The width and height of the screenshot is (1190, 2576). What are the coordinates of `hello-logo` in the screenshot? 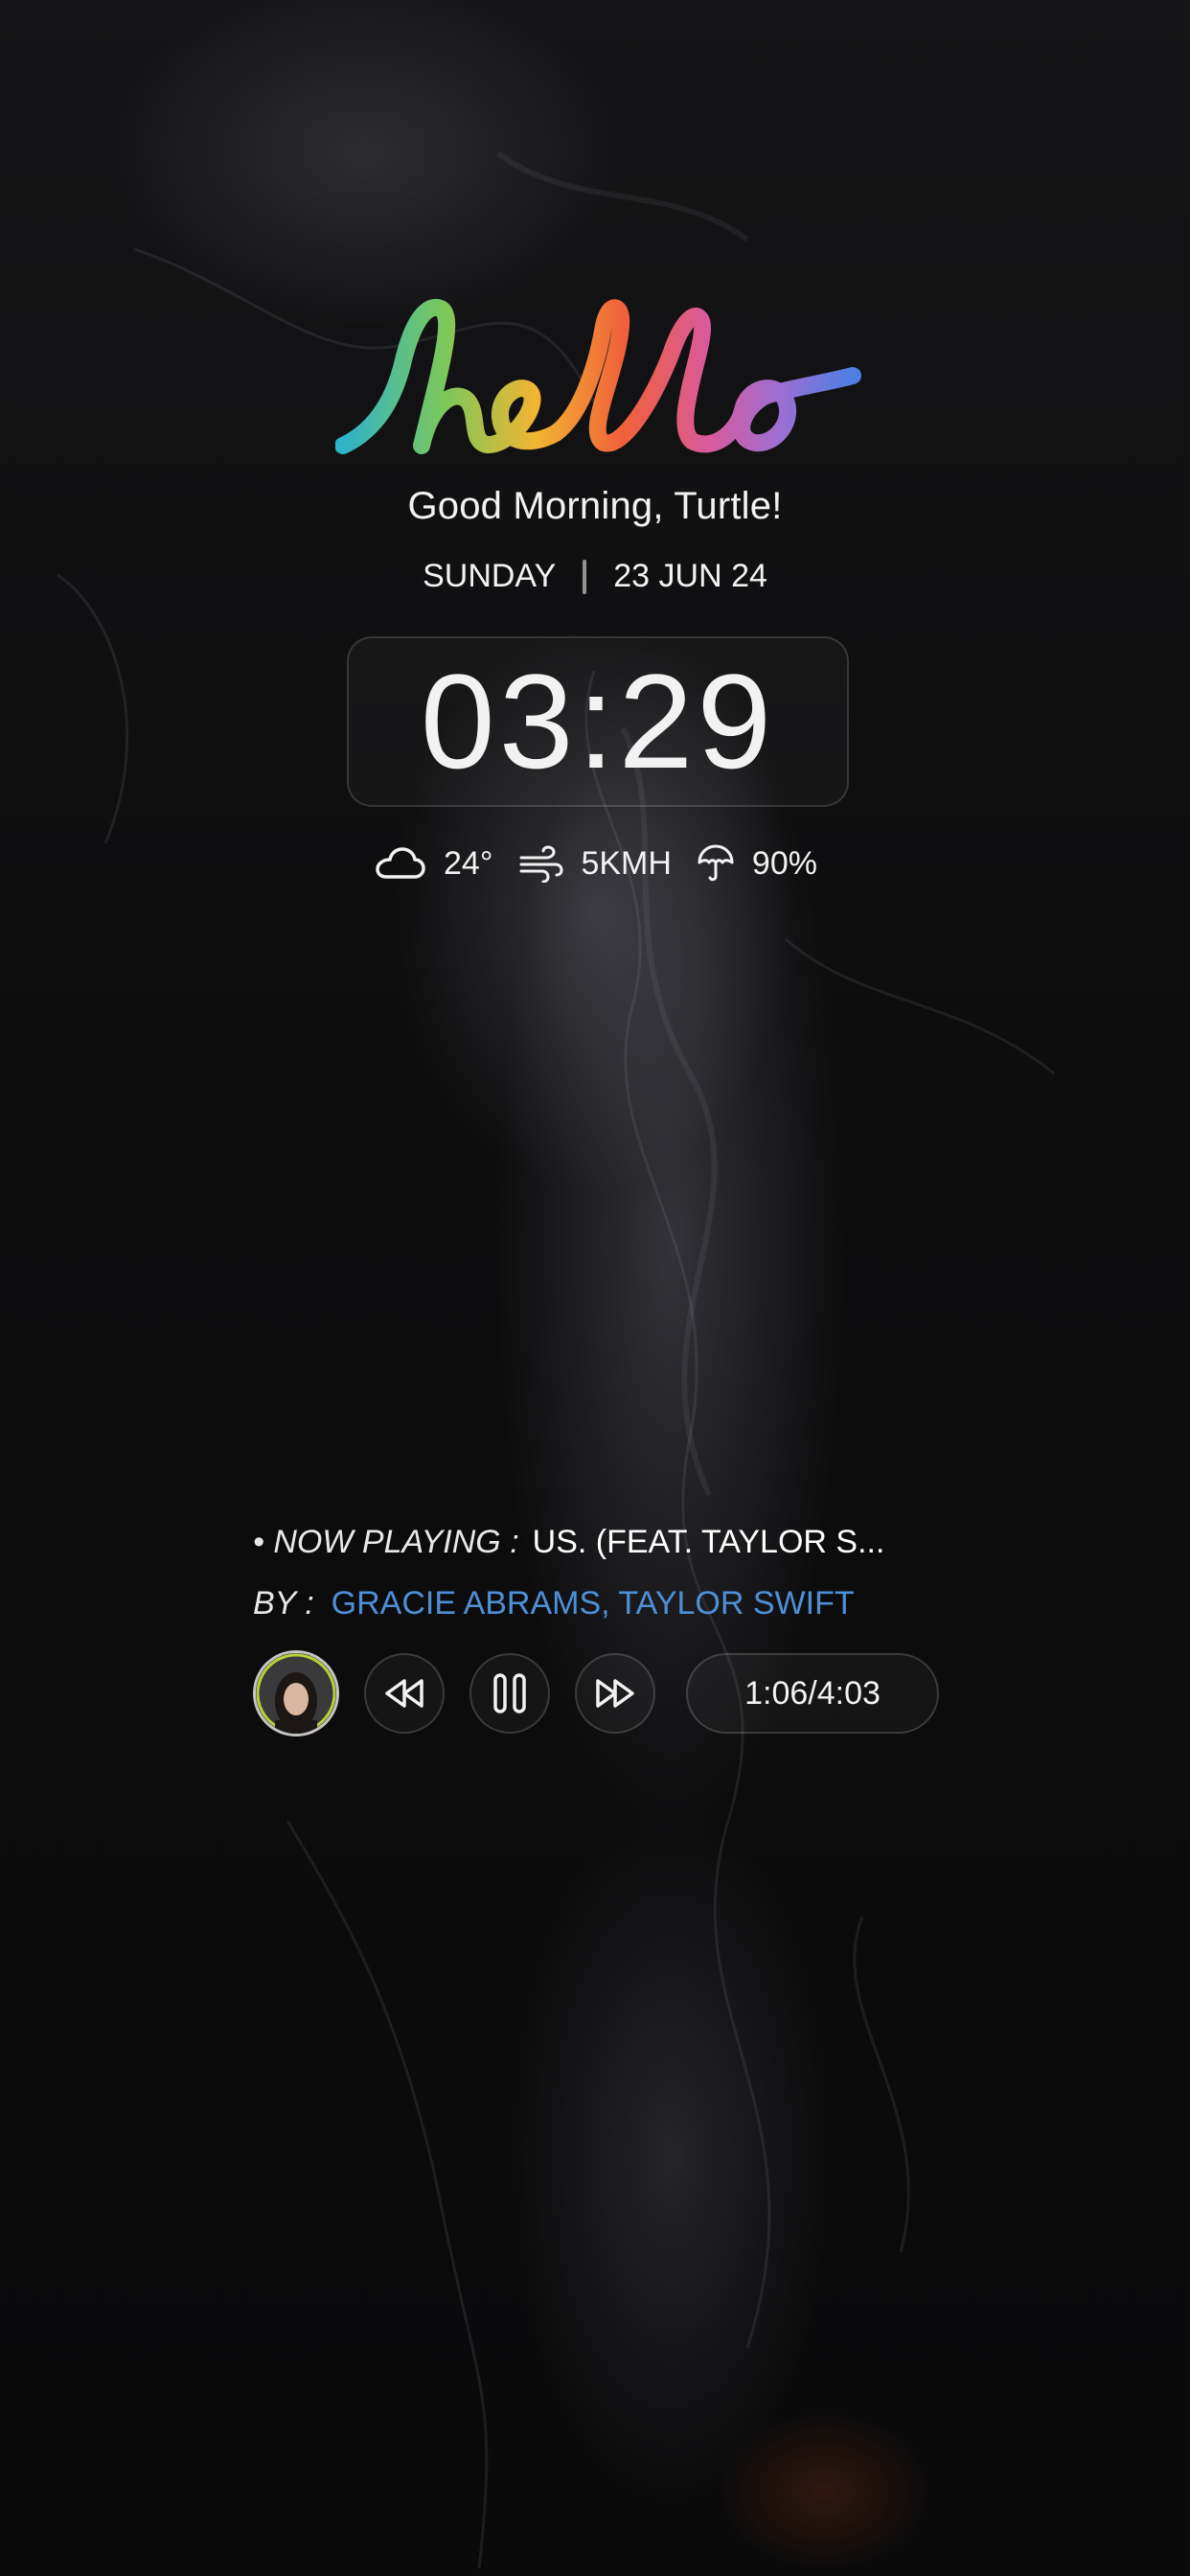 It's located at (598, 376).